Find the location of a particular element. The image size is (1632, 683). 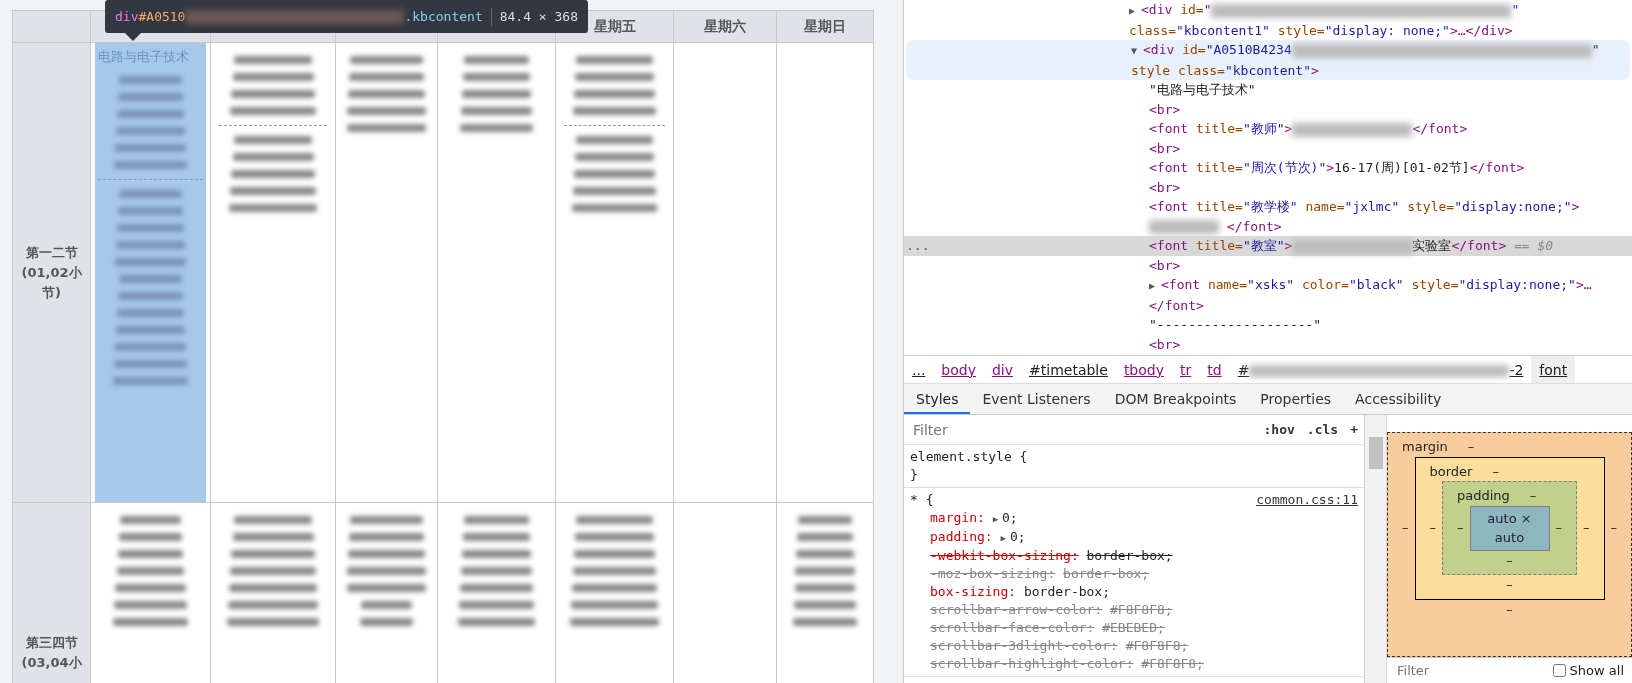

box-label: margin is located at coordinates (1425, 447).